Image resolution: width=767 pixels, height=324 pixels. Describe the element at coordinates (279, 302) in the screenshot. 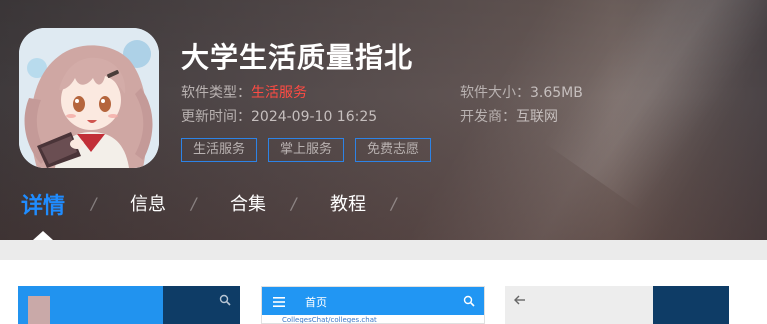

I see `menu-icon` at that location.